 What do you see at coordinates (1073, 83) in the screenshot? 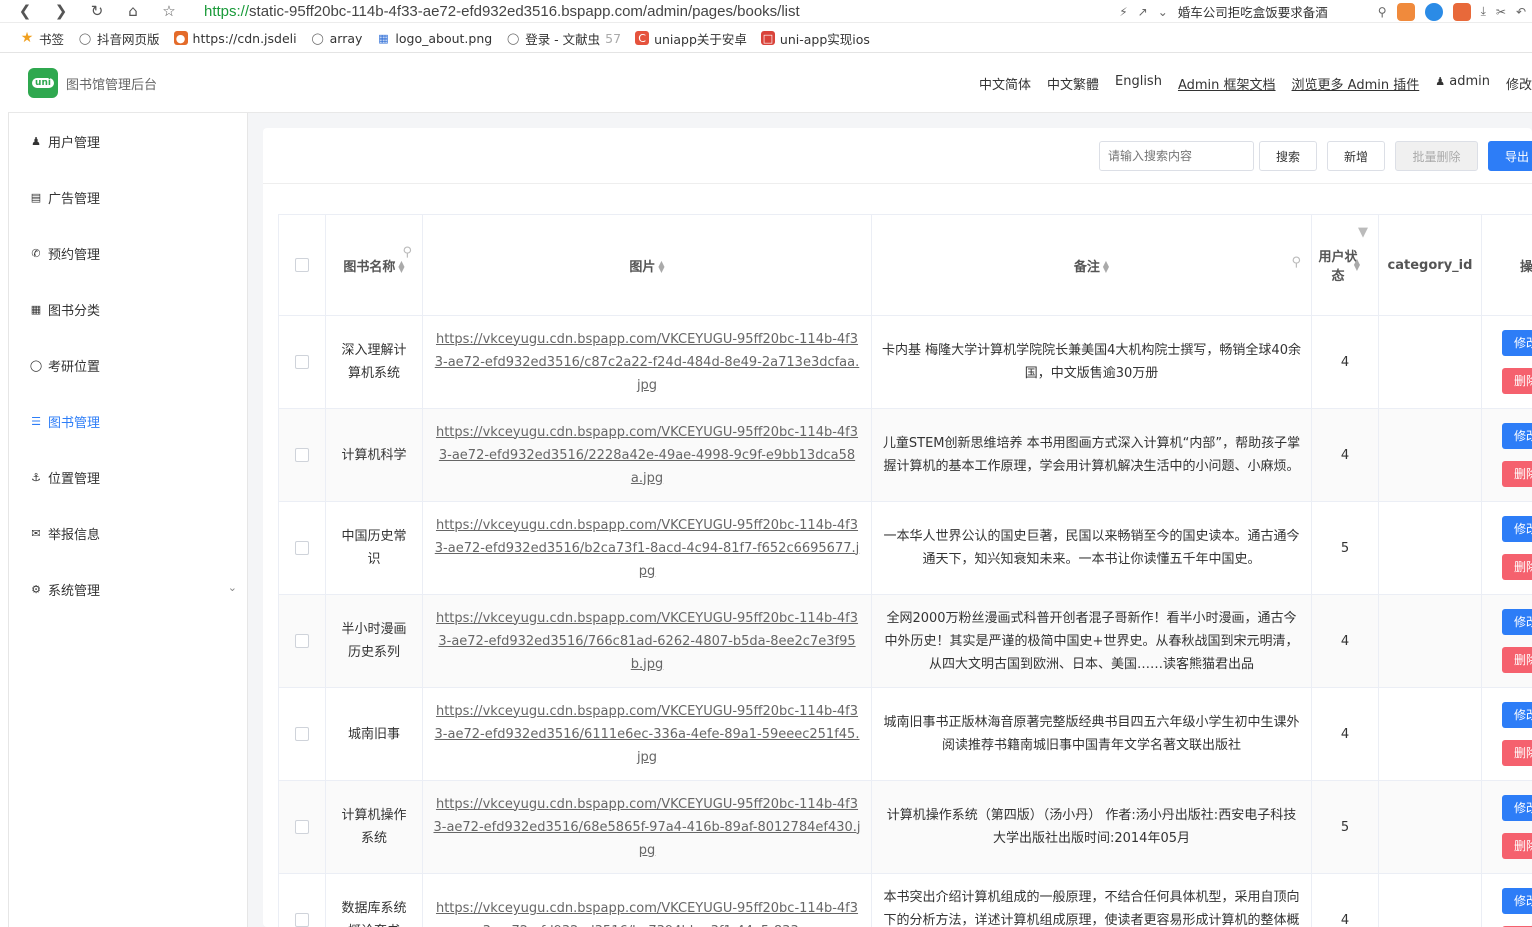
I see `lang-zh-hant: 中文繁體` at bounding box center [1073, 83].